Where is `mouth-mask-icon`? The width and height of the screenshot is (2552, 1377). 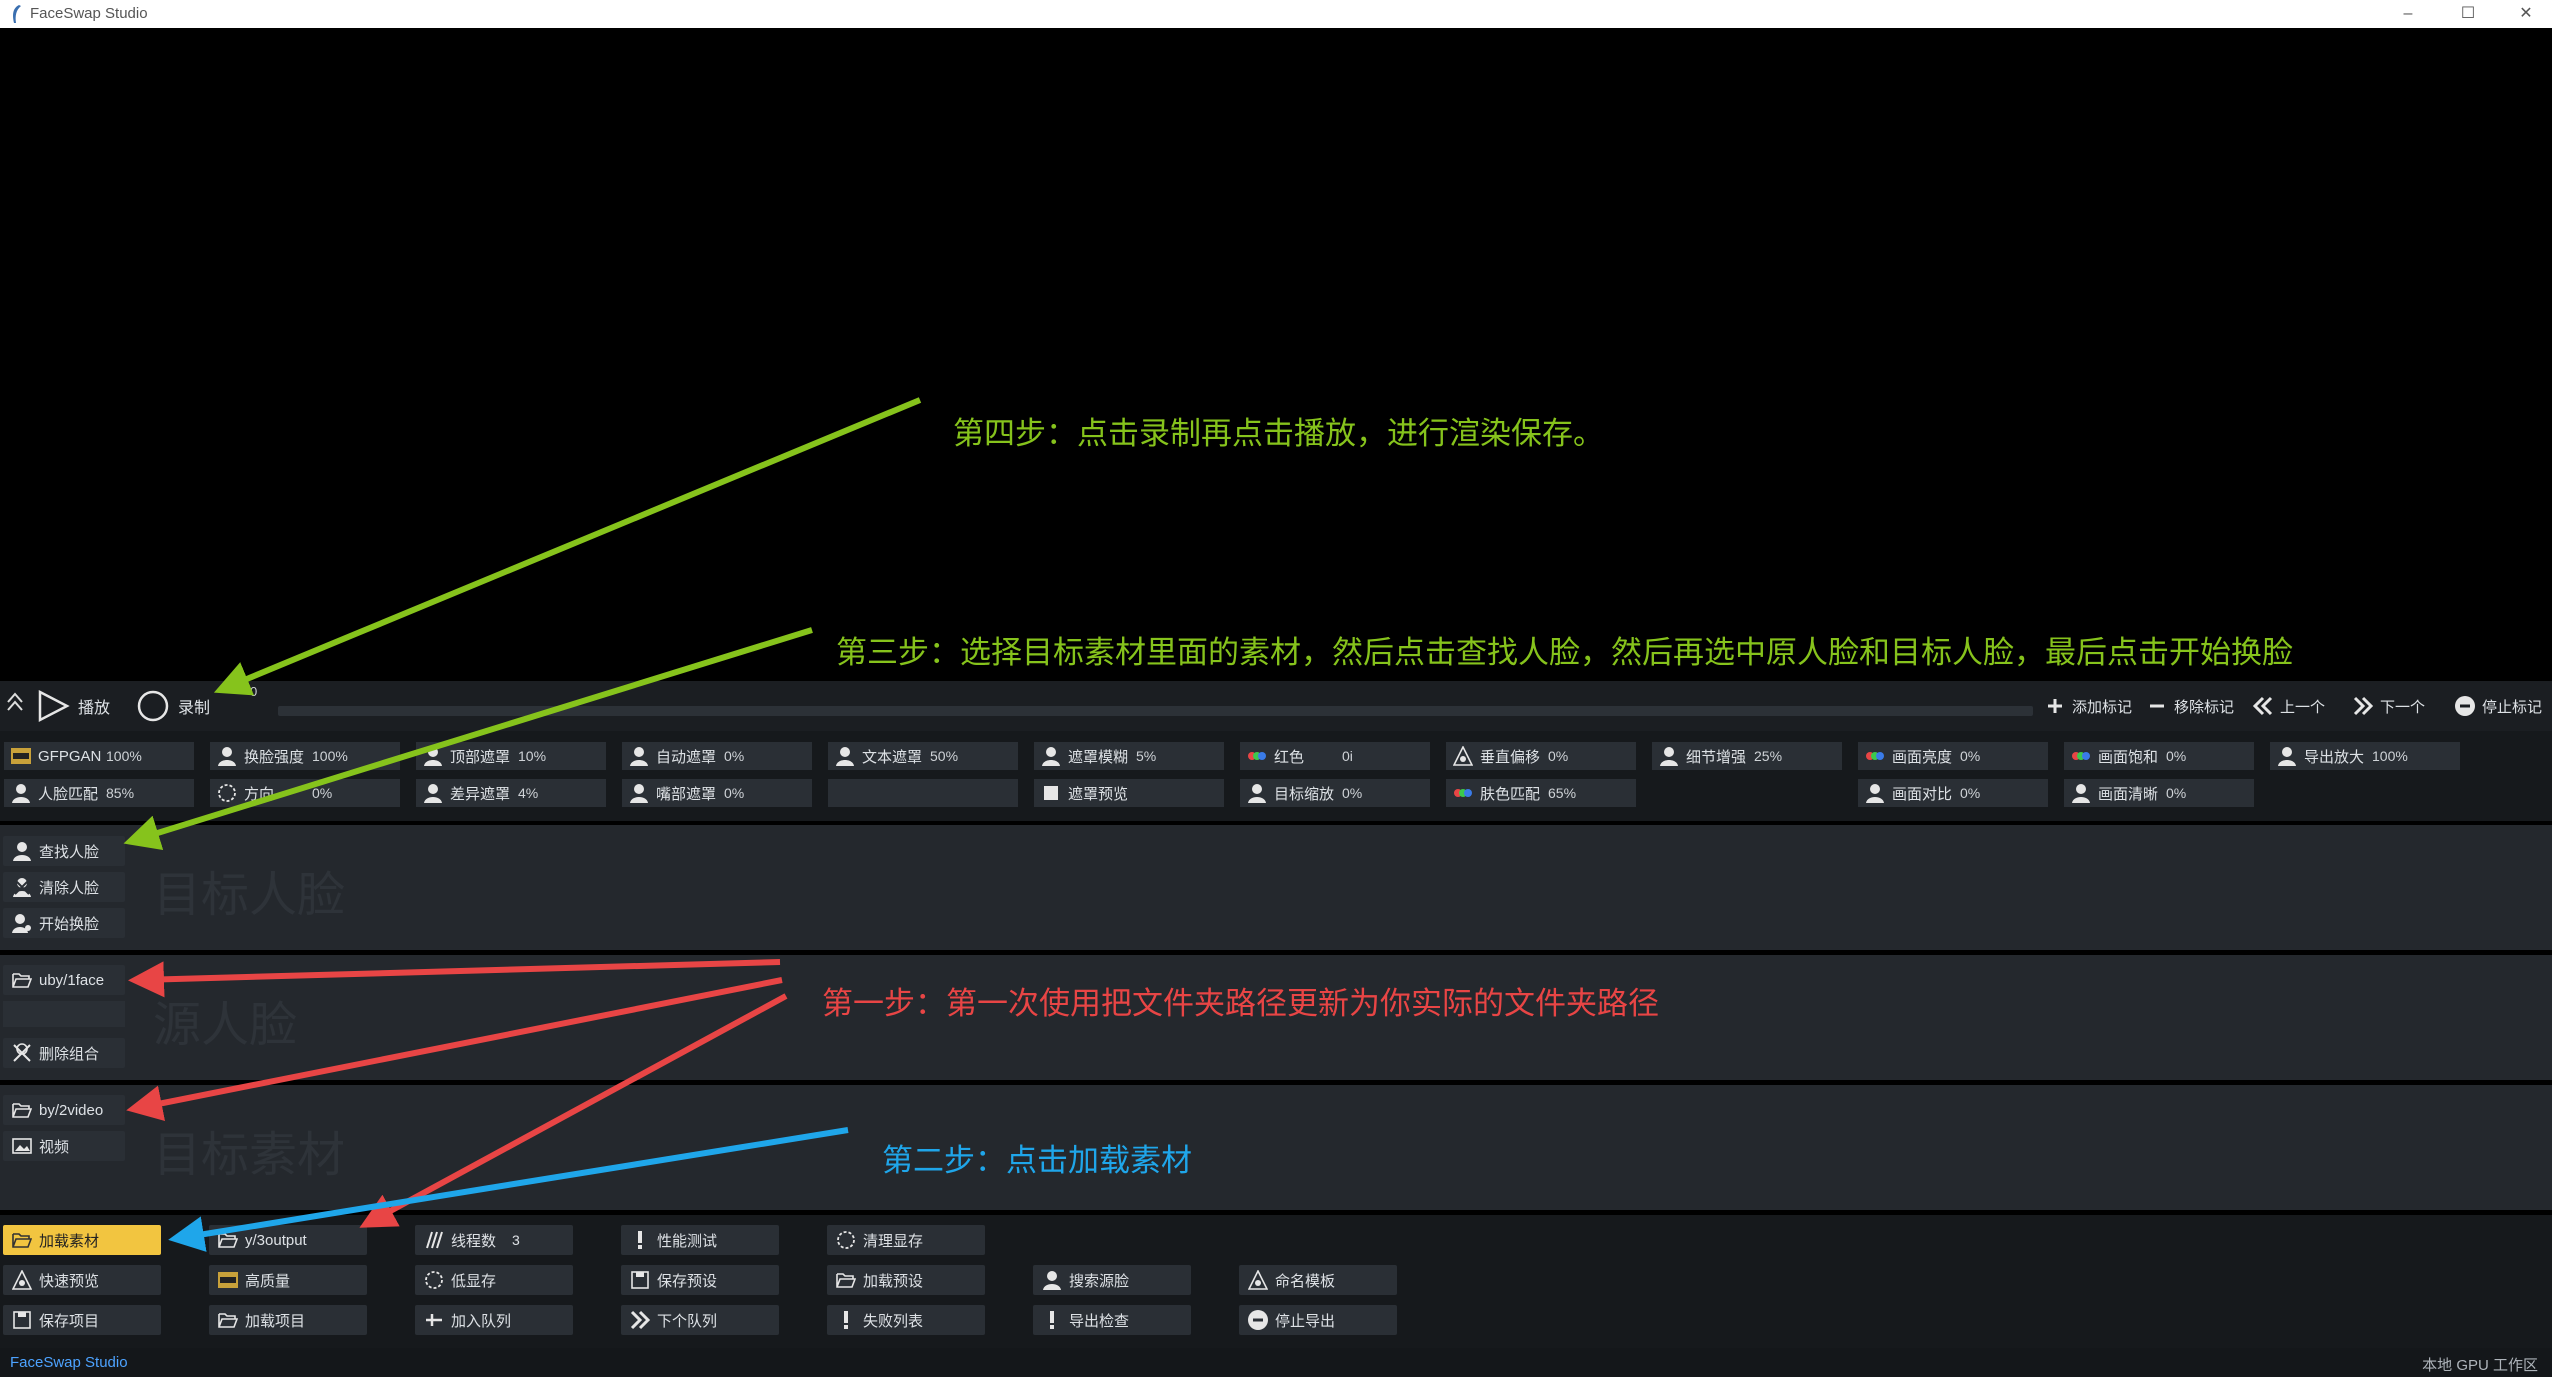 mouth-mask-icon is located at coordinates (639, 793).